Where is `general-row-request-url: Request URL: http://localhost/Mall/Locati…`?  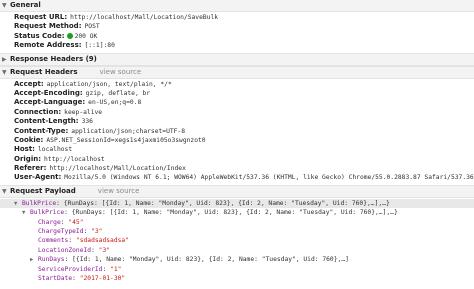 general-row-request-url: Request URL: http://localhost/Mall/Locati… is located at coordinates (237, 17).